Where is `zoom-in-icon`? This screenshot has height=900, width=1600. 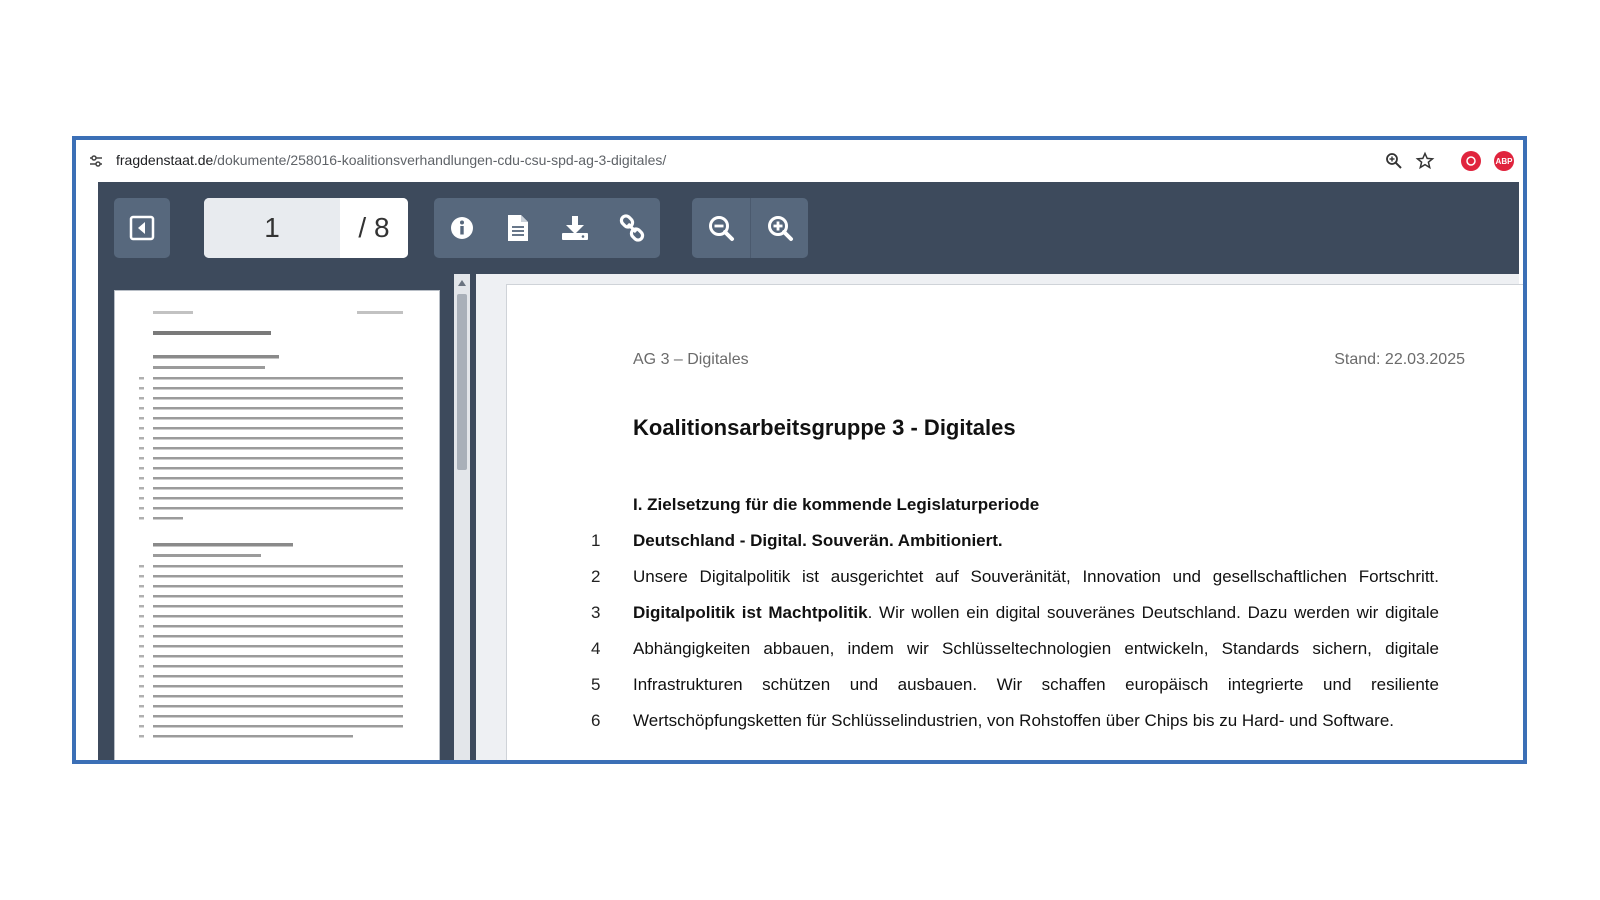 zoom-in-icon is located at coordinates (780, 228).